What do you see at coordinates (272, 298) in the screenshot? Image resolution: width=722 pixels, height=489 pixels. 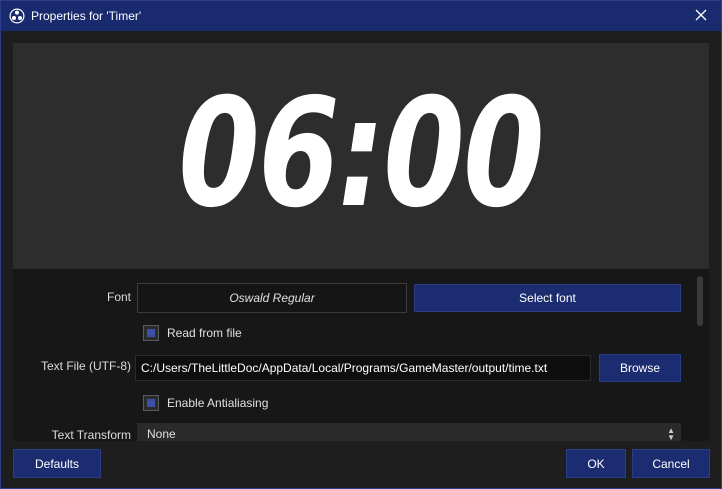 I see `font-display: Oswald Regular` at bounding box center [272, 298].